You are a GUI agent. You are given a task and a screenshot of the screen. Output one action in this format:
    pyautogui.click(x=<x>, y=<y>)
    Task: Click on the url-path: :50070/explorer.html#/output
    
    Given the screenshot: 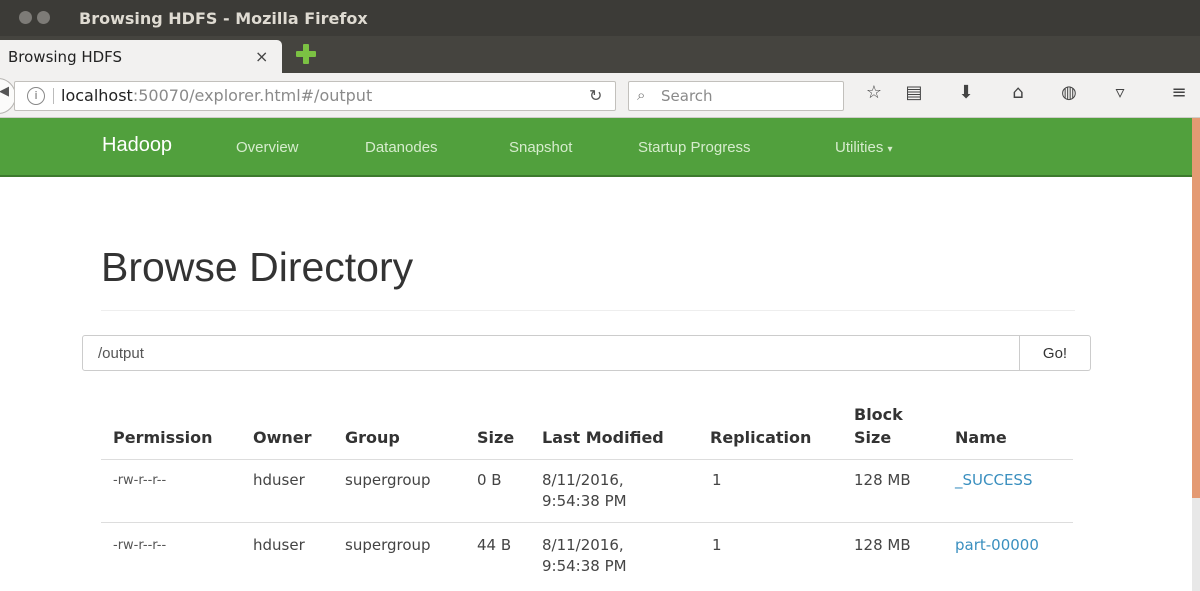 What is the action you would take?
    pyautogui.click(x=252, y=95)
    